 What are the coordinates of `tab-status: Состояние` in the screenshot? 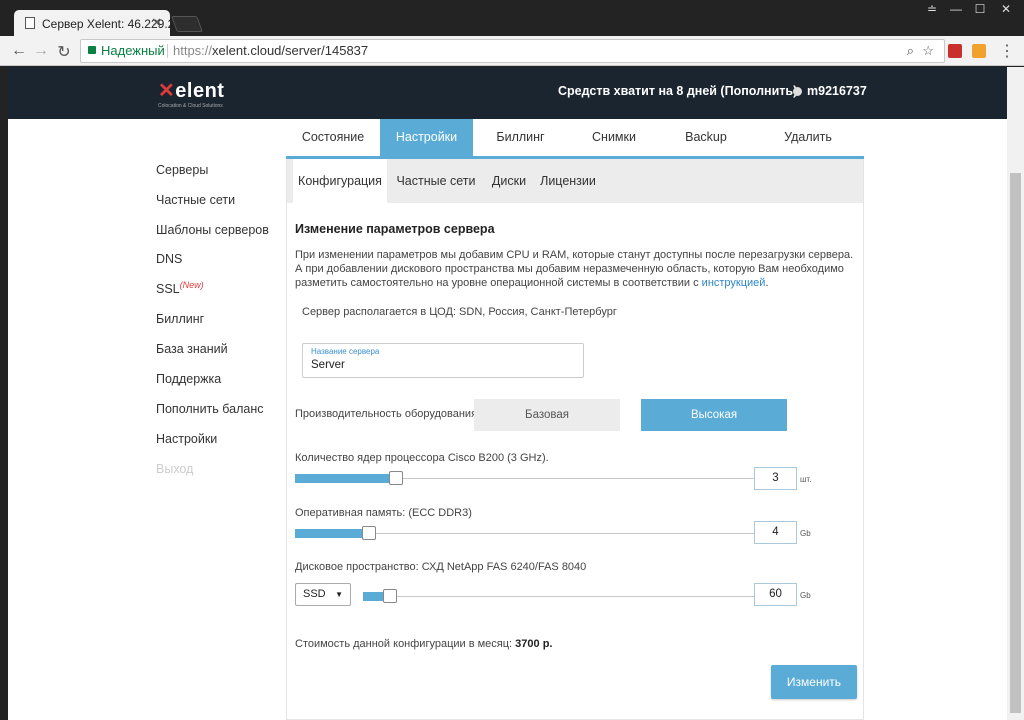 It's located at (333, 137).